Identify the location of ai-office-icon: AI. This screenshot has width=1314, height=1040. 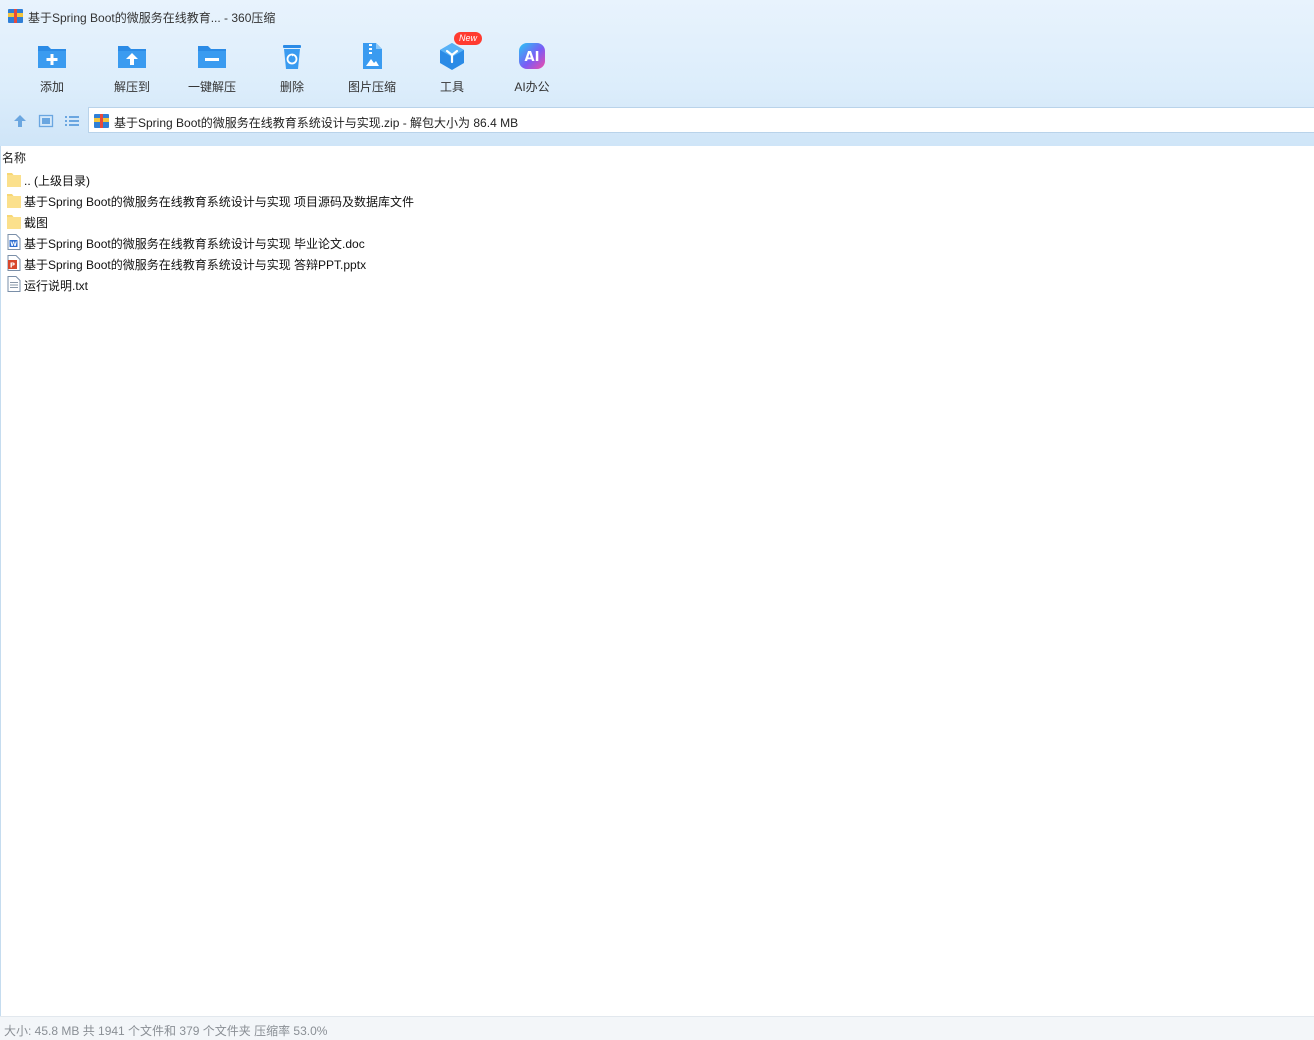
(532, 56).